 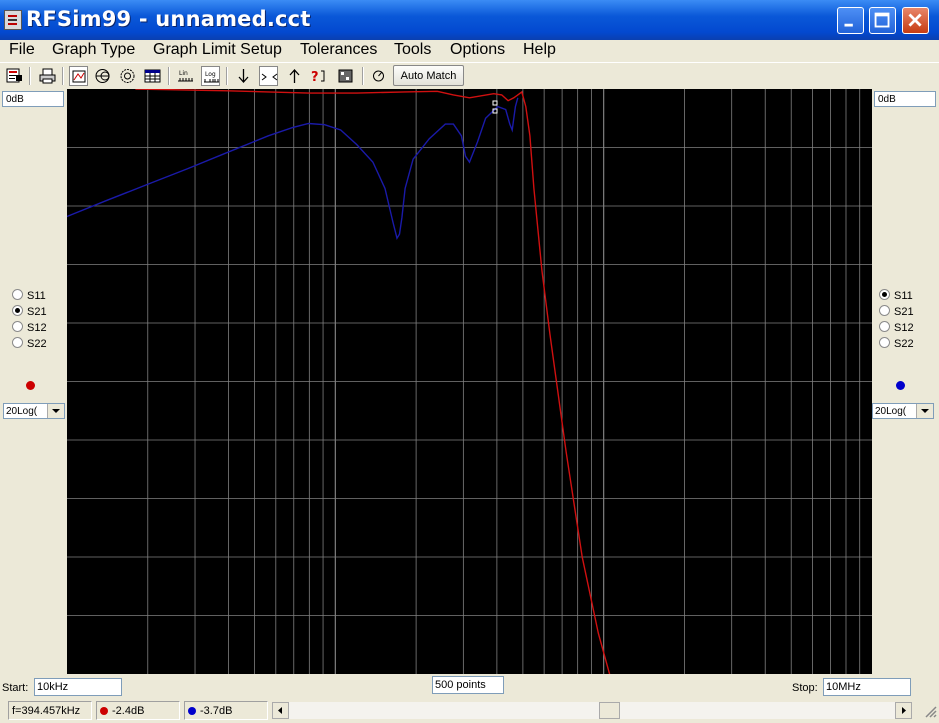 I want to click on left-scale-select: 20Log(, so click(x=34, y=411).